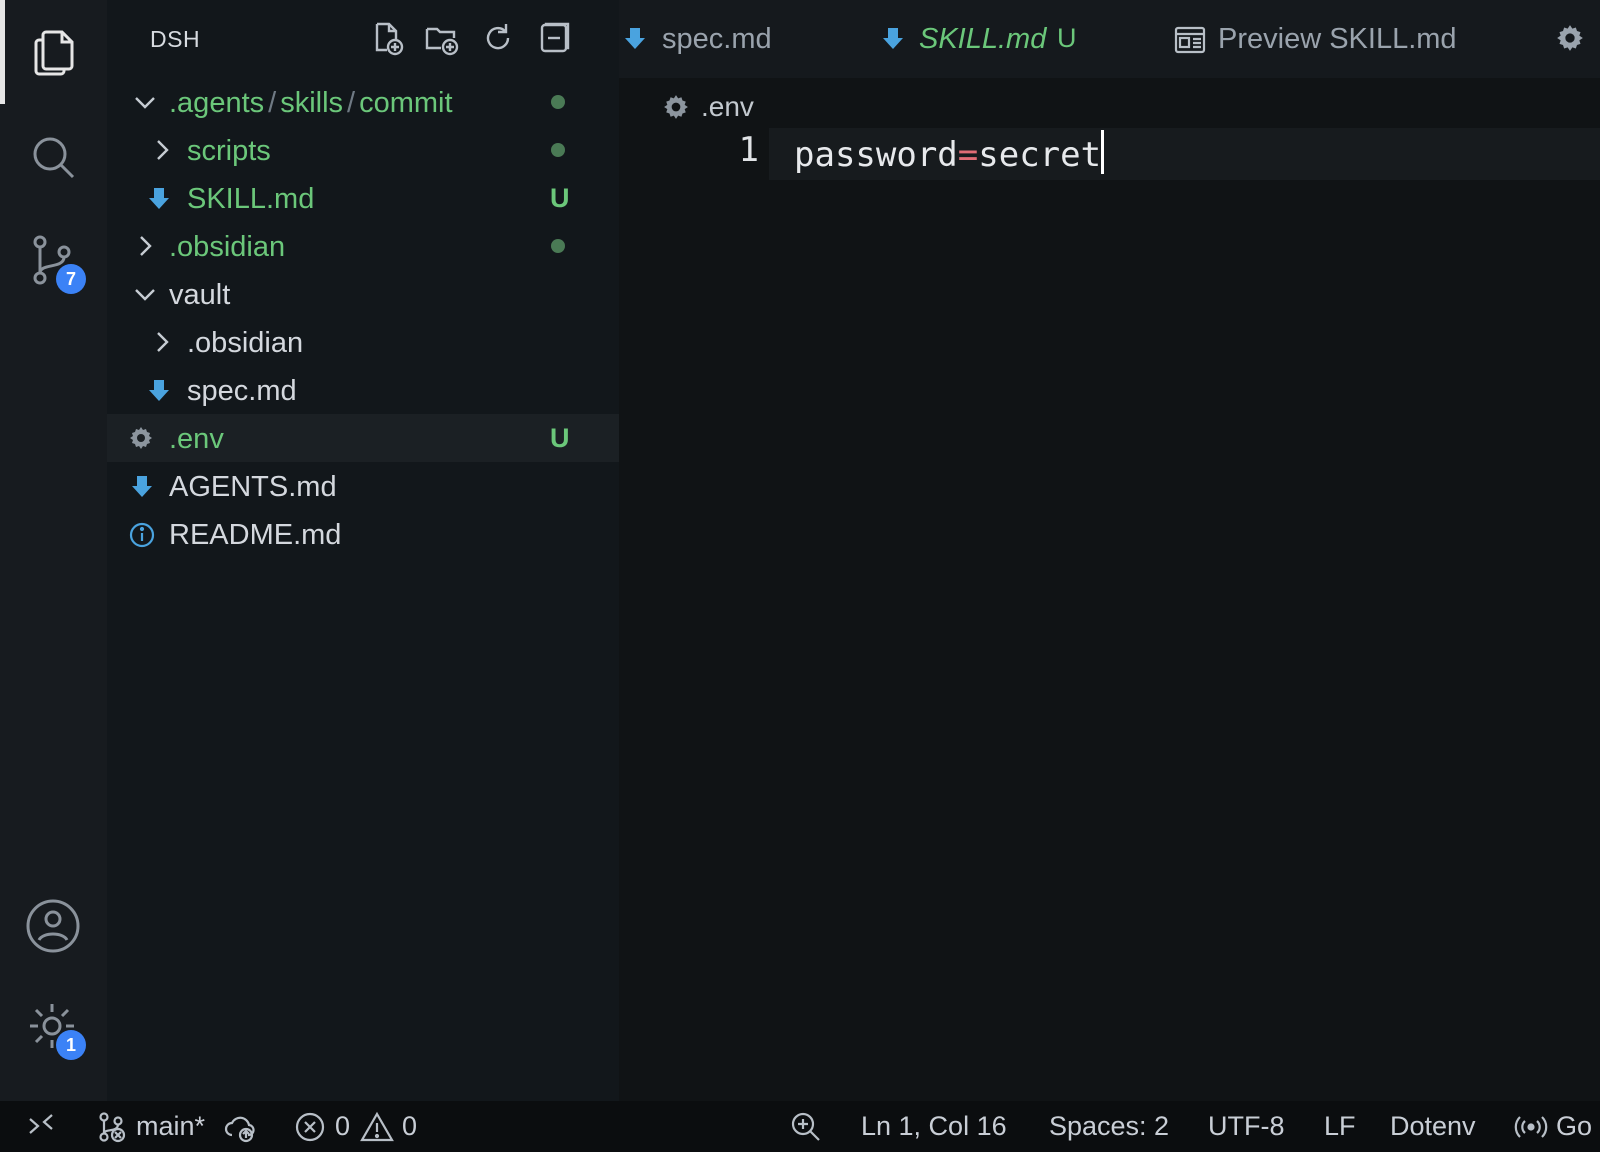 The height and width of the screenshot is (1152, 1600). I want to click on tree-file-agents-md: AGENTS.md, so click(363, 486).